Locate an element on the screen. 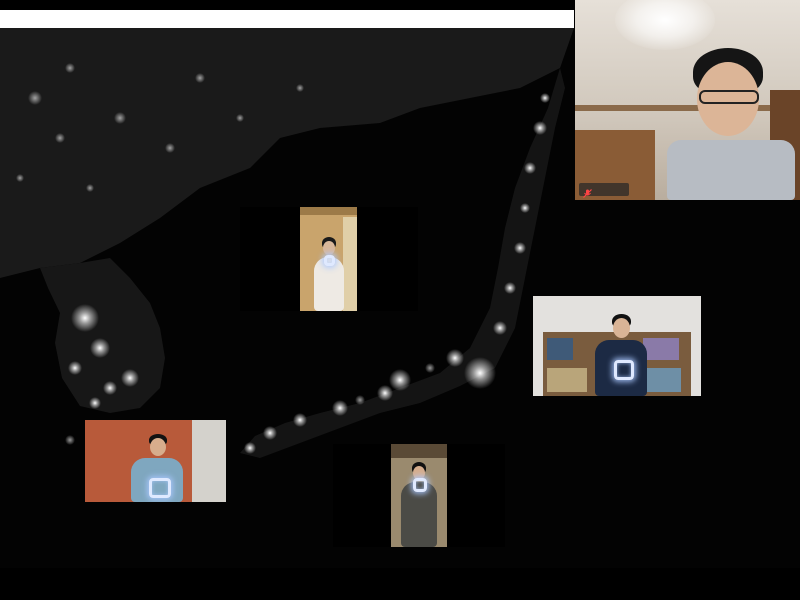  self-name-tag is located at coordinates (604, 190).